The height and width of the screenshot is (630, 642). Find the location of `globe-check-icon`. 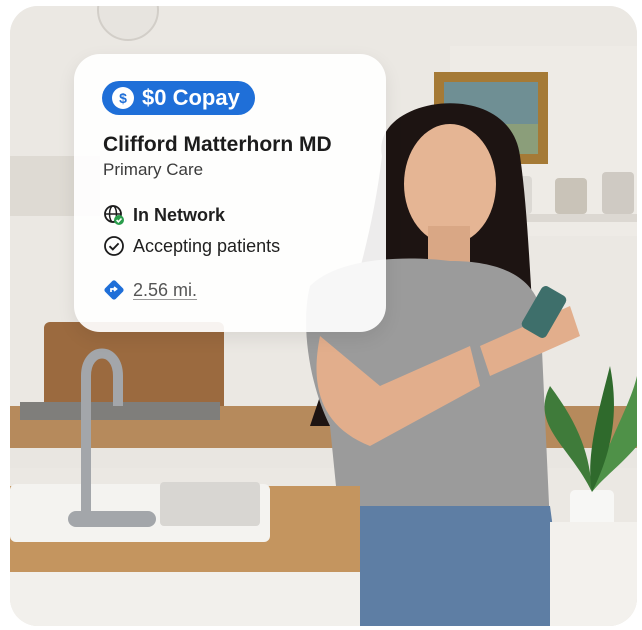

globe-check-icon is located at coordinates (114, 215).